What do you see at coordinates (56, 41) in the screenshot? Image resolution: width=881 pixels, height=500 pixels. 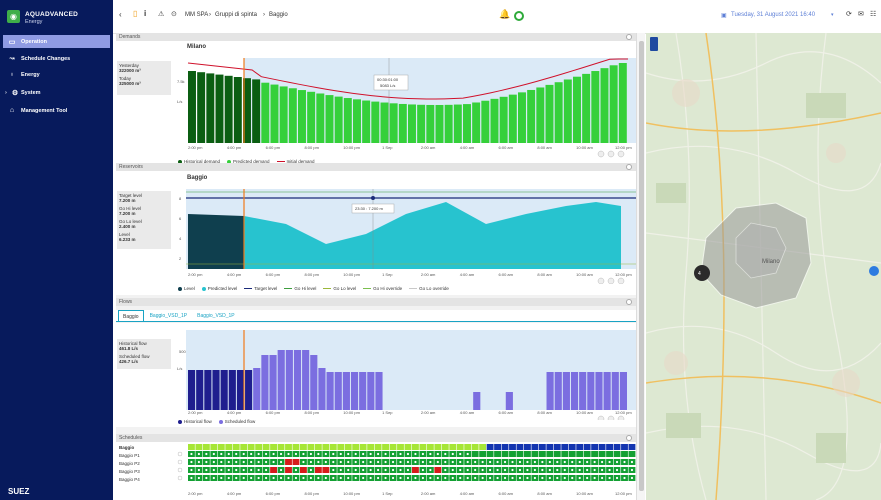 I see `sidebar-item-operation: ▭ Operation` at bounding box center [56, 41].